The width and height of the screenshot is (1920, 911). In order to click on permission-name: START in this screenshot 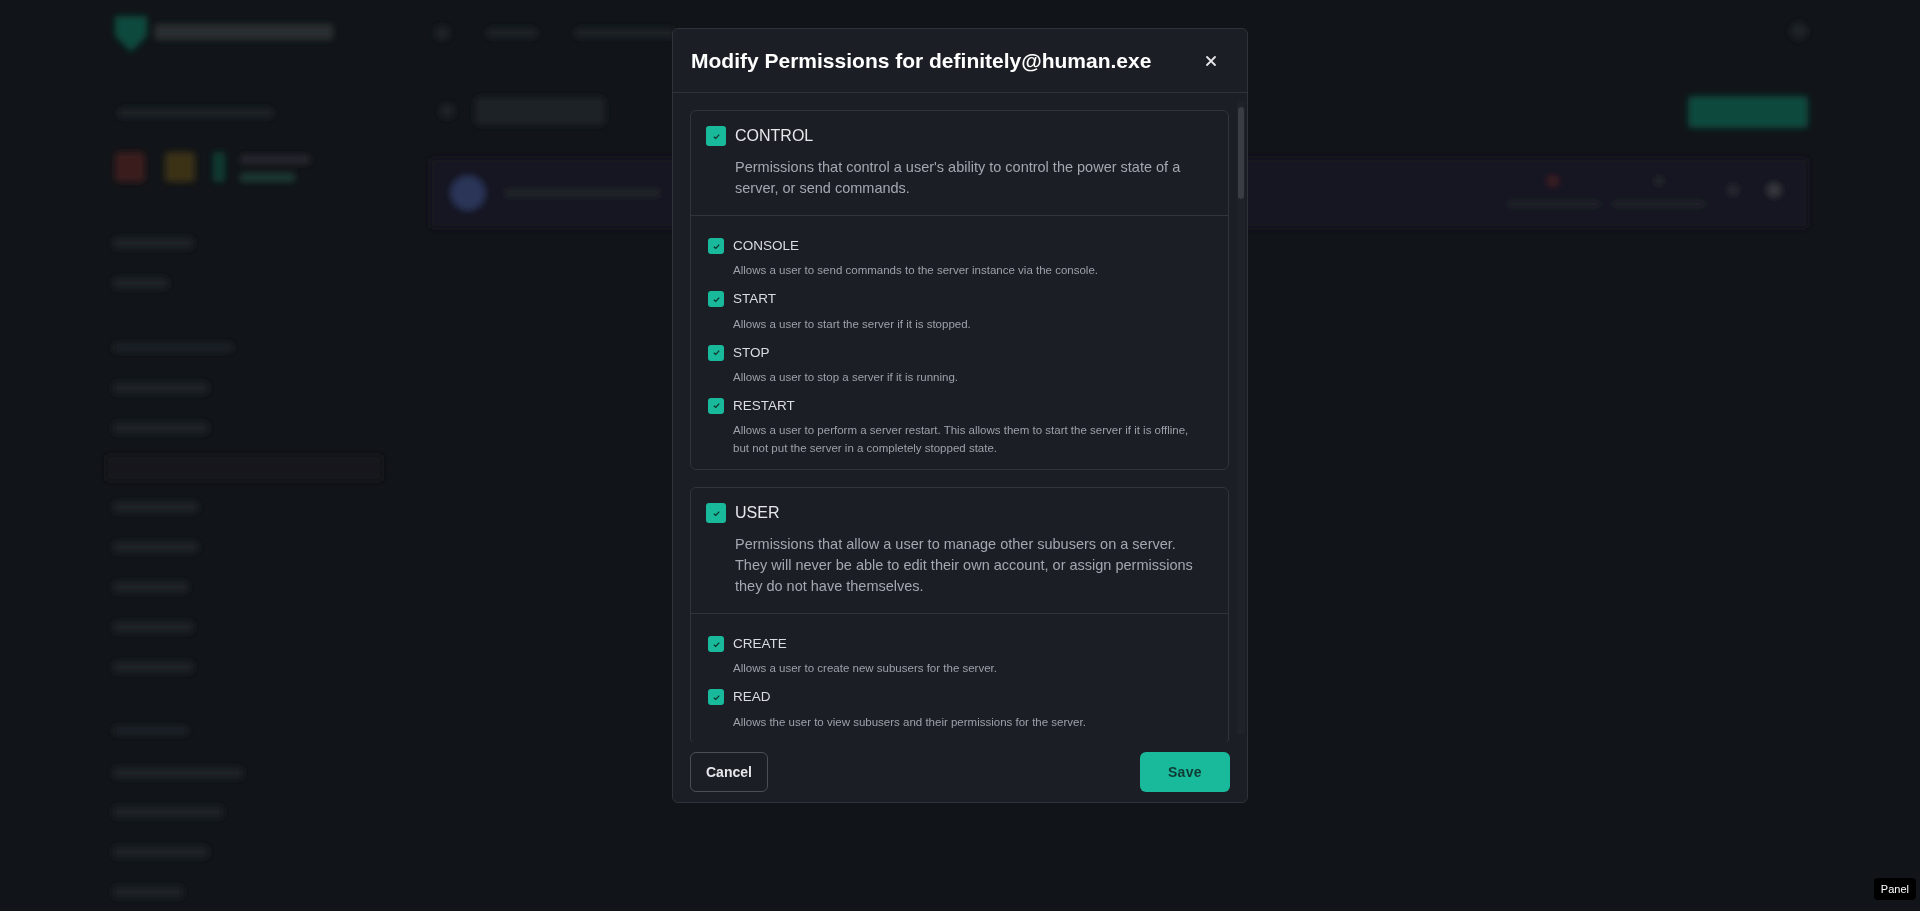, I will do `click(754, 299)`.